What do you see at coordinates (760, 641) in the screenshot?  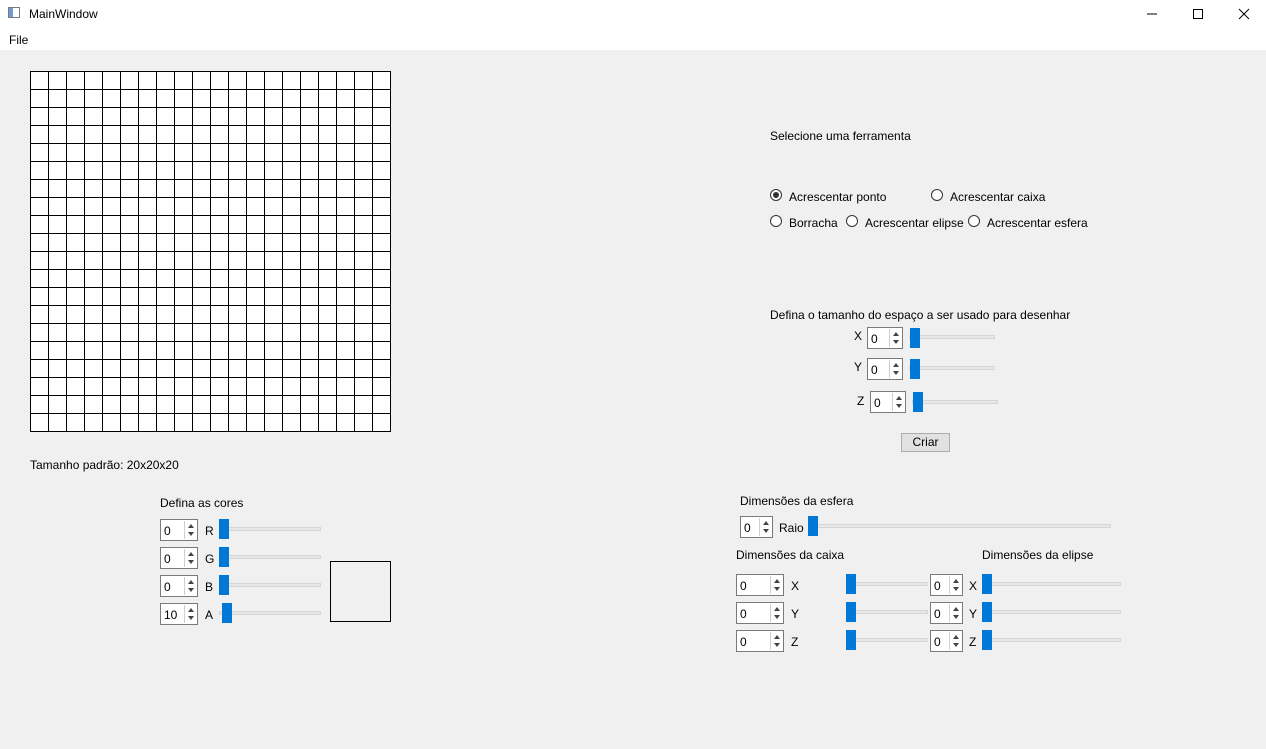 I see `box-z-spinbox: 0` at bounding box center [760, 641].